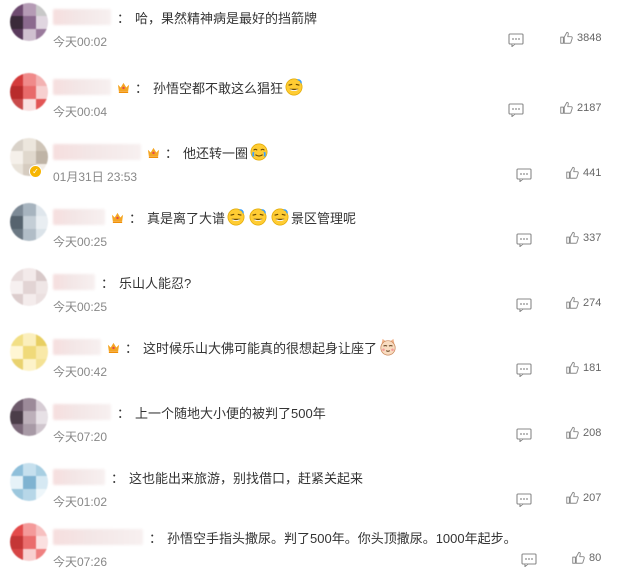 The width and height of the screenshot is (618, 585). I want to click on comment-body: ：这也能出来旅游，别找借口，赶紧关起来, so click(208, 477).